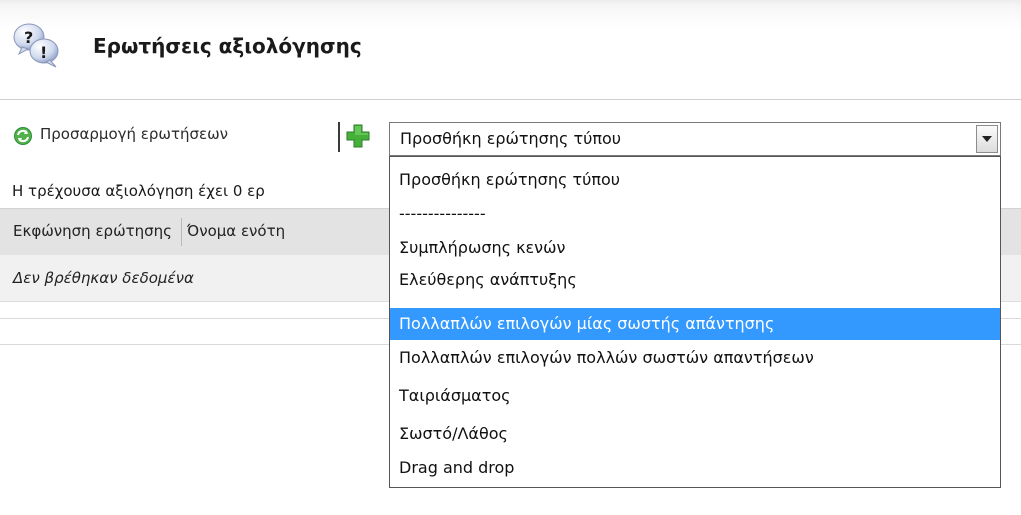 Image resolution: width=1021 pixels, height=515 pixels. What do you see at coordinates (138, 191) in the screenshot?
I see `assessment-info-text: Η τρέχουσα αξιολόγηση έχει 0 ερ` at bounding box center [138, 191].